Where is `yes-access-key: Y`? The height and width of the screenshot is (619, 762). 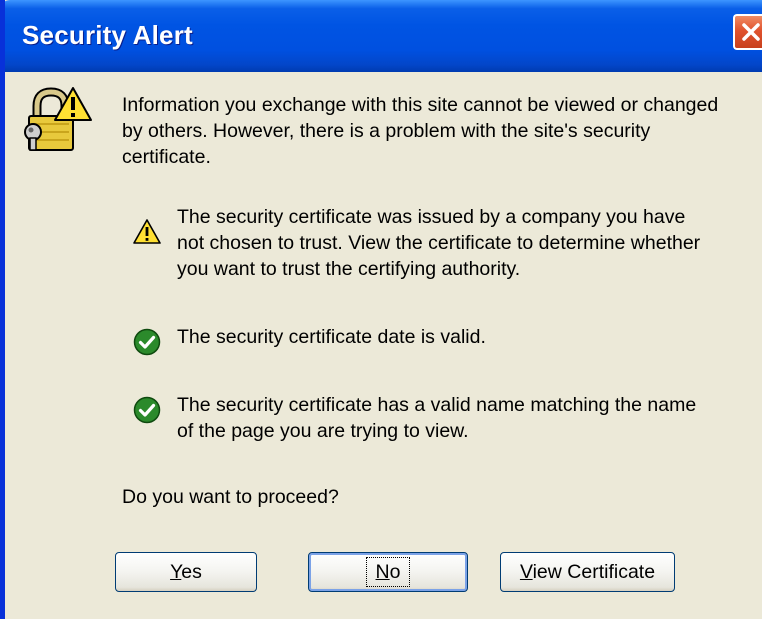 yes-access-key: Y is located at coordinates (176, 572).